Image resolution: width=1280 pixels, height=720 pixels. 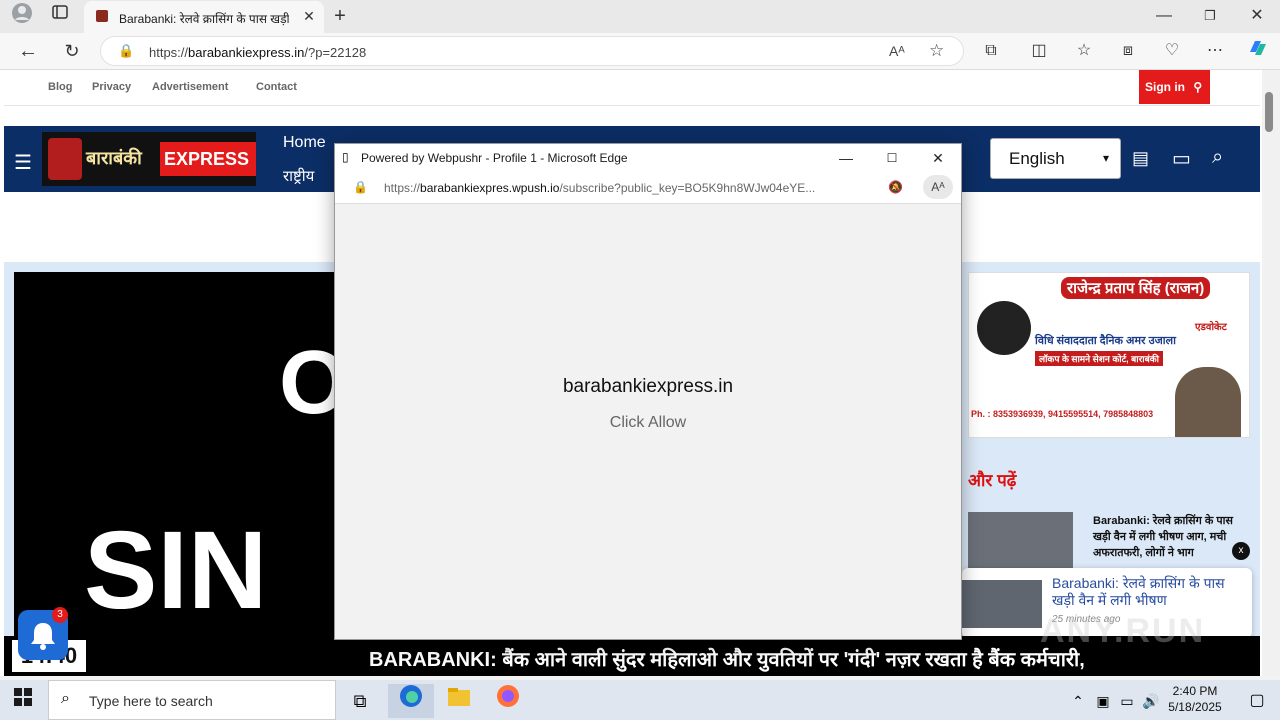 I want to click on language-select: English ▾, so click(x=1055, y=158).